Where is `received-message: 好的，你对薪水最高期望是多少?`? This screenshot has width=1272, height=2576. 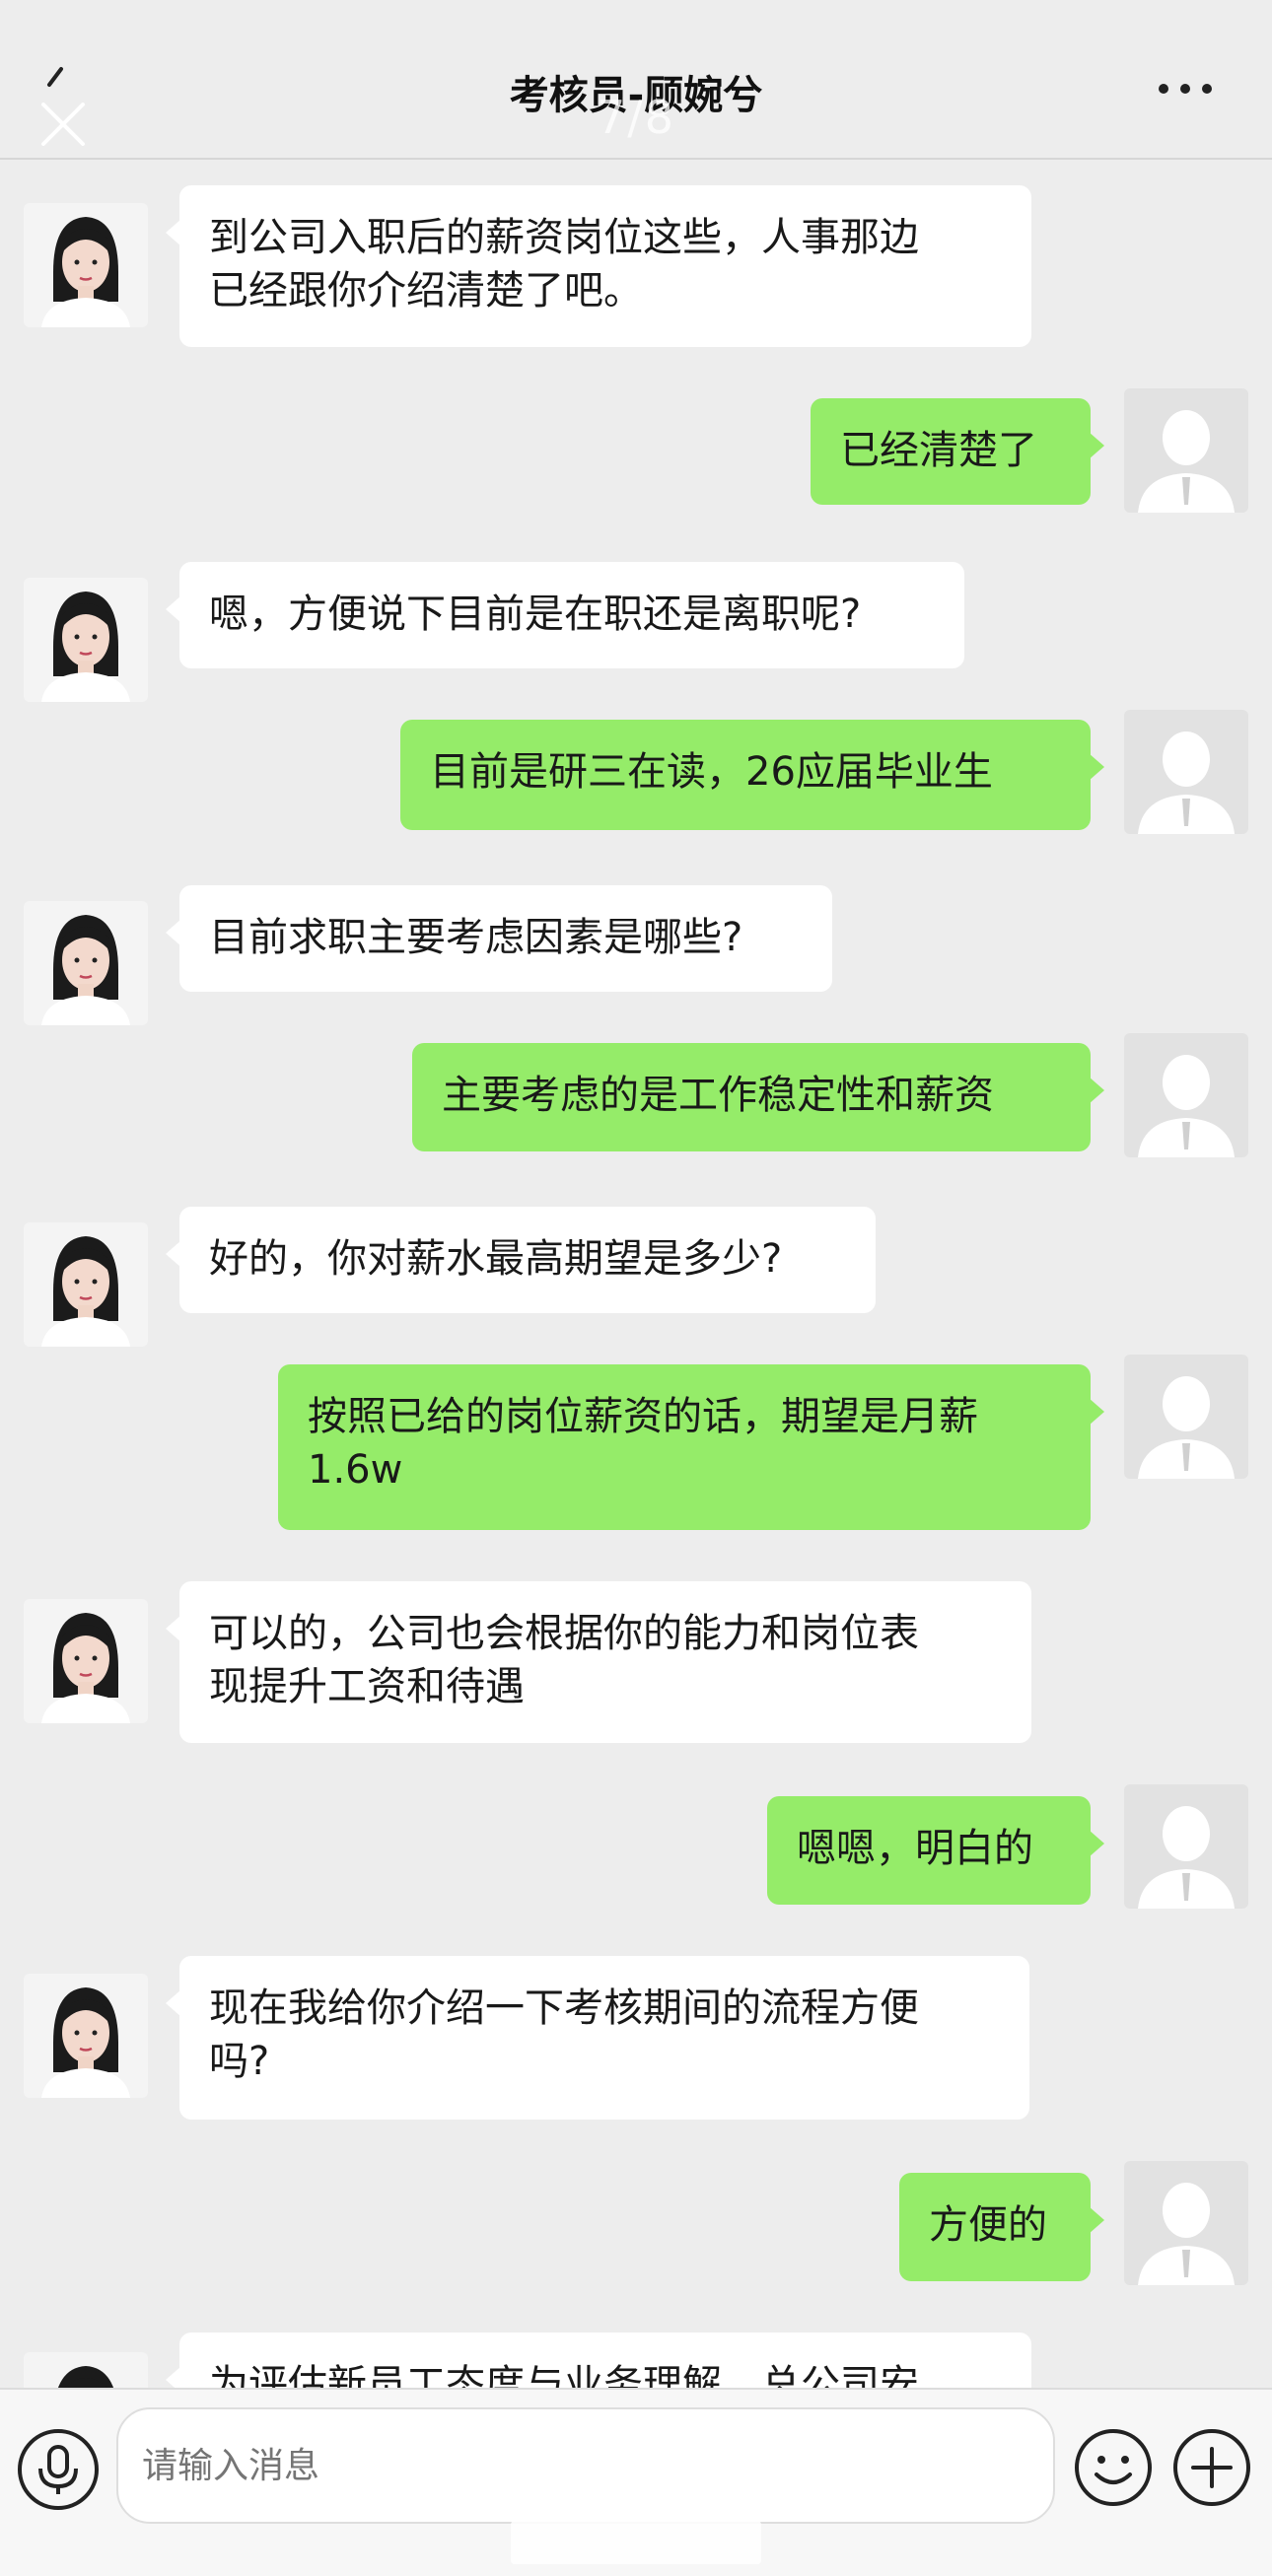 received-message: 好的，你对薪水最高期望是多少? is located at coordinates (521, 1260).